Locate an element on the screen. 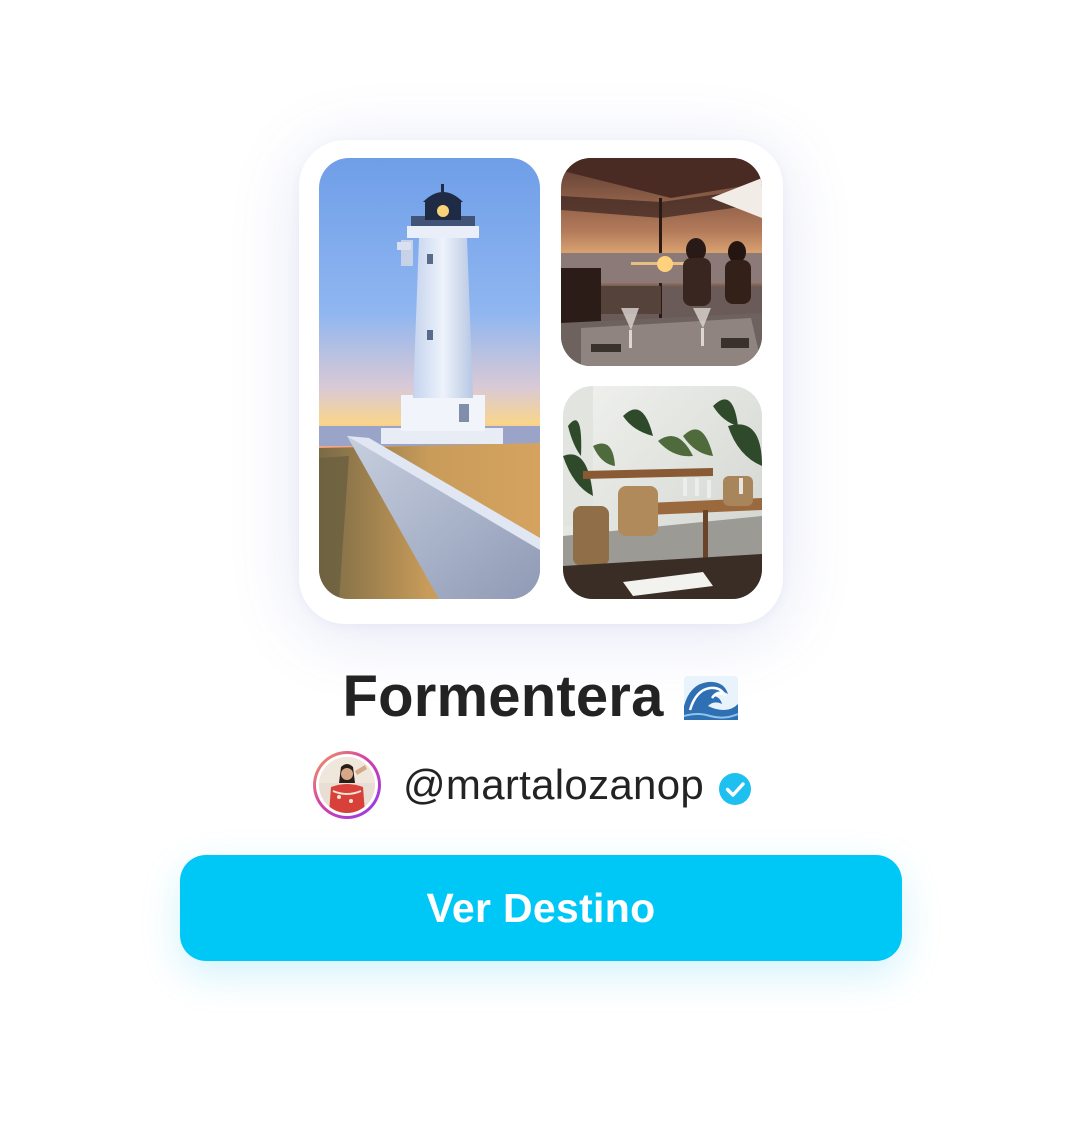 The height and width of the screenshot is (1138, 1080). author-row: @martalozanop is located at coordinates (532, 785).